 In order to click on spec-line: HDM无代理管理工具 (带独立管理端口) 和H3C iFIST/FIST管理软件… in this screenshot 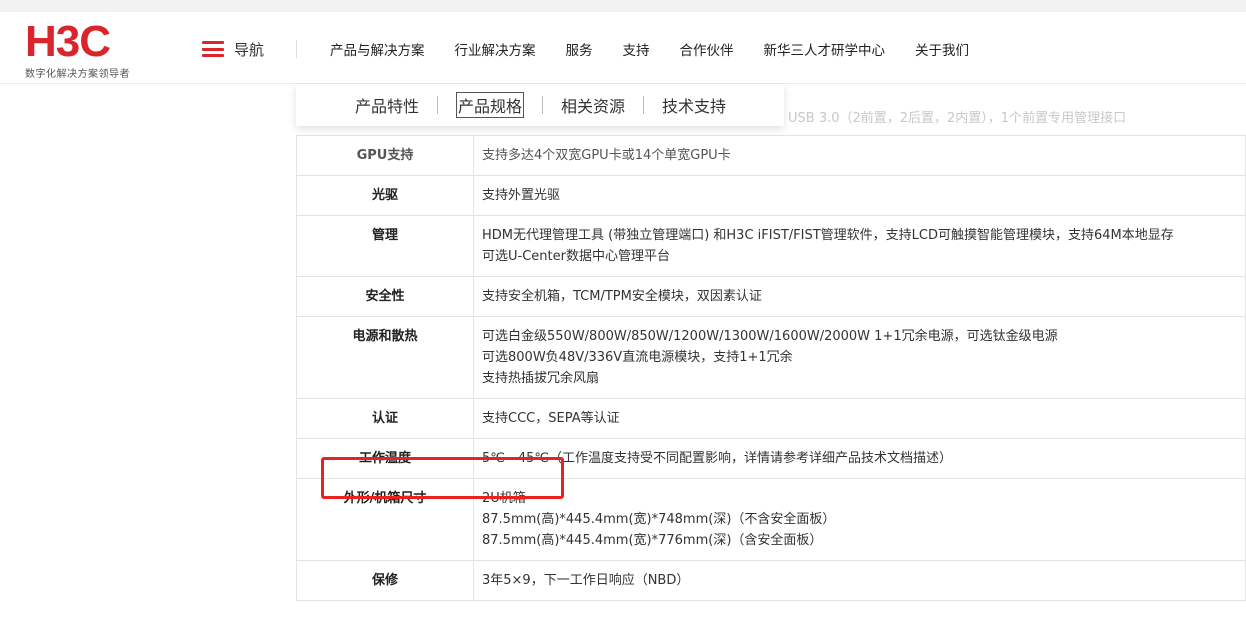, I will do `click(828, 235)`.